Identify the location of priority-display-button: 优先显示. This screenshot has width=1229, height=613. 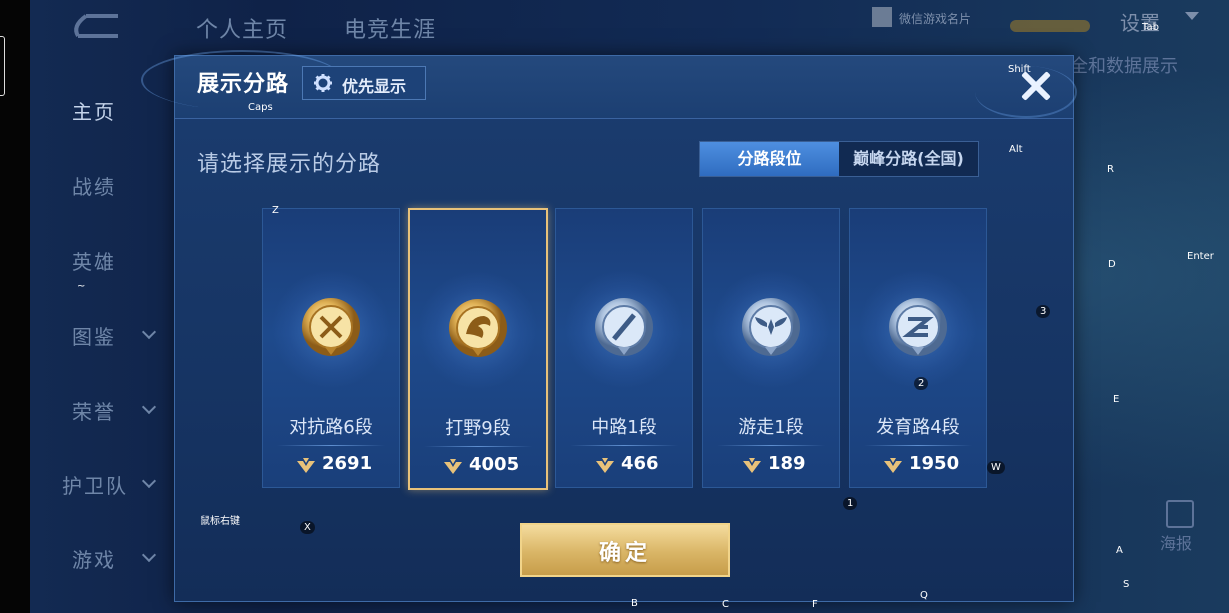
(364, 83).